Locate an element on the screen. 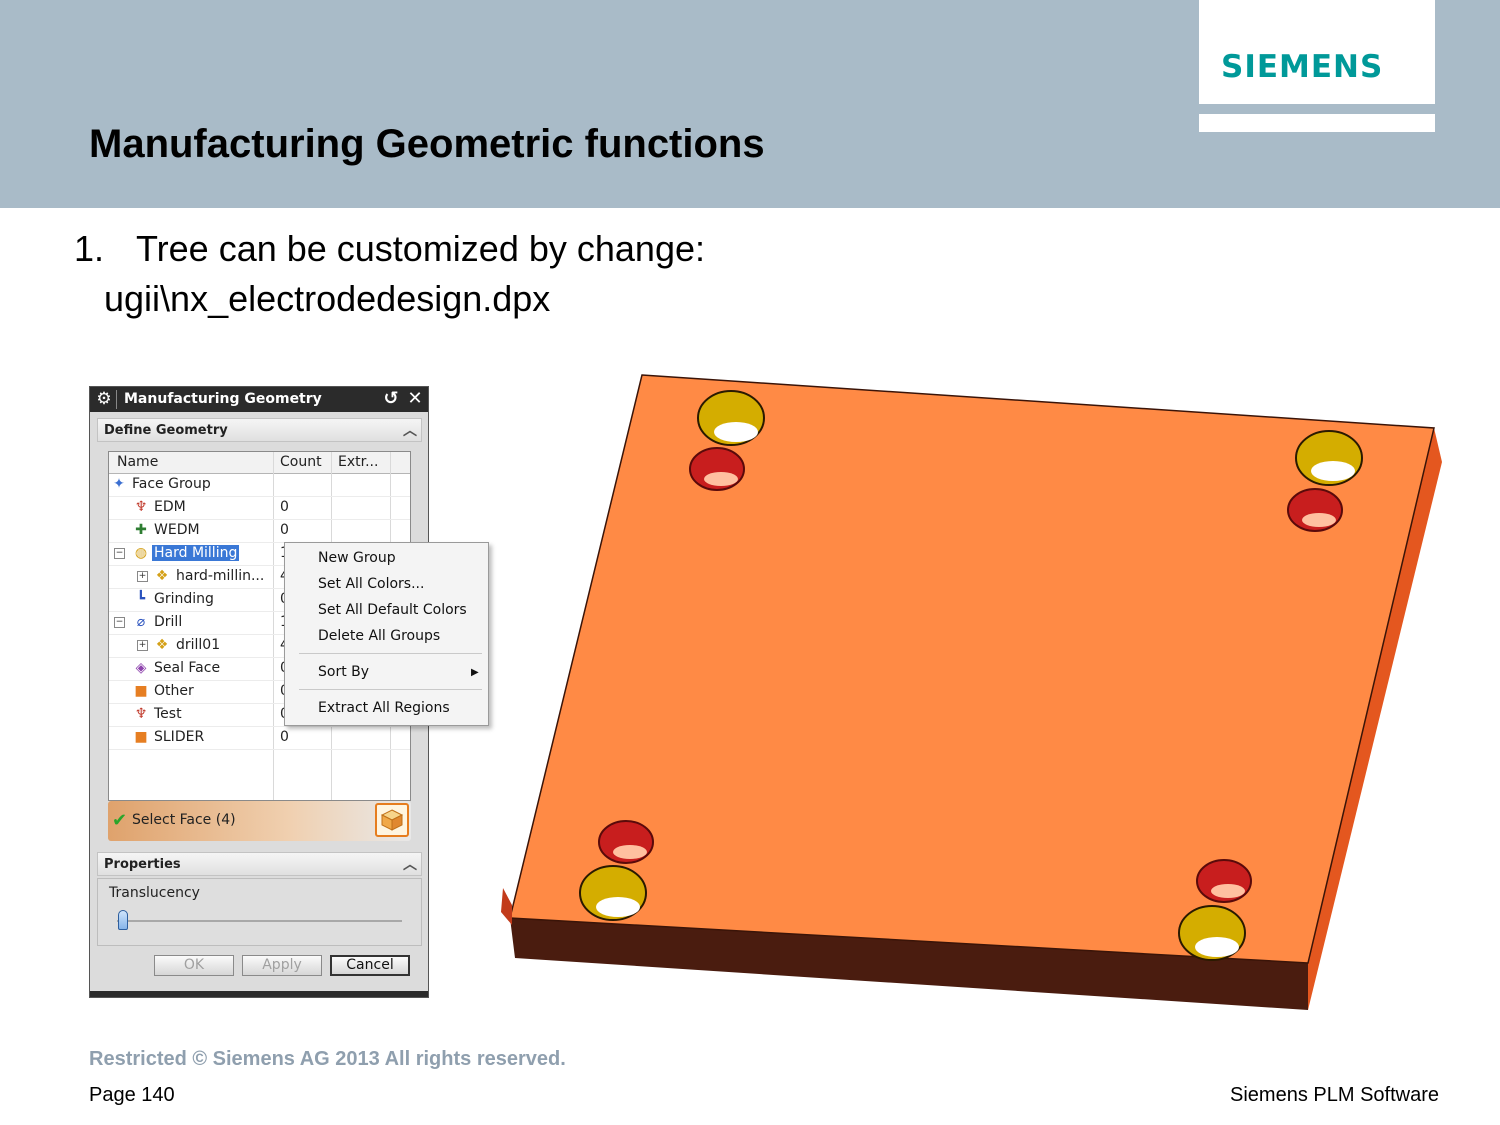 The height and width of the screenshot is (1125, 1500). hole-top-left-lower is located at coordinates (717, 469).